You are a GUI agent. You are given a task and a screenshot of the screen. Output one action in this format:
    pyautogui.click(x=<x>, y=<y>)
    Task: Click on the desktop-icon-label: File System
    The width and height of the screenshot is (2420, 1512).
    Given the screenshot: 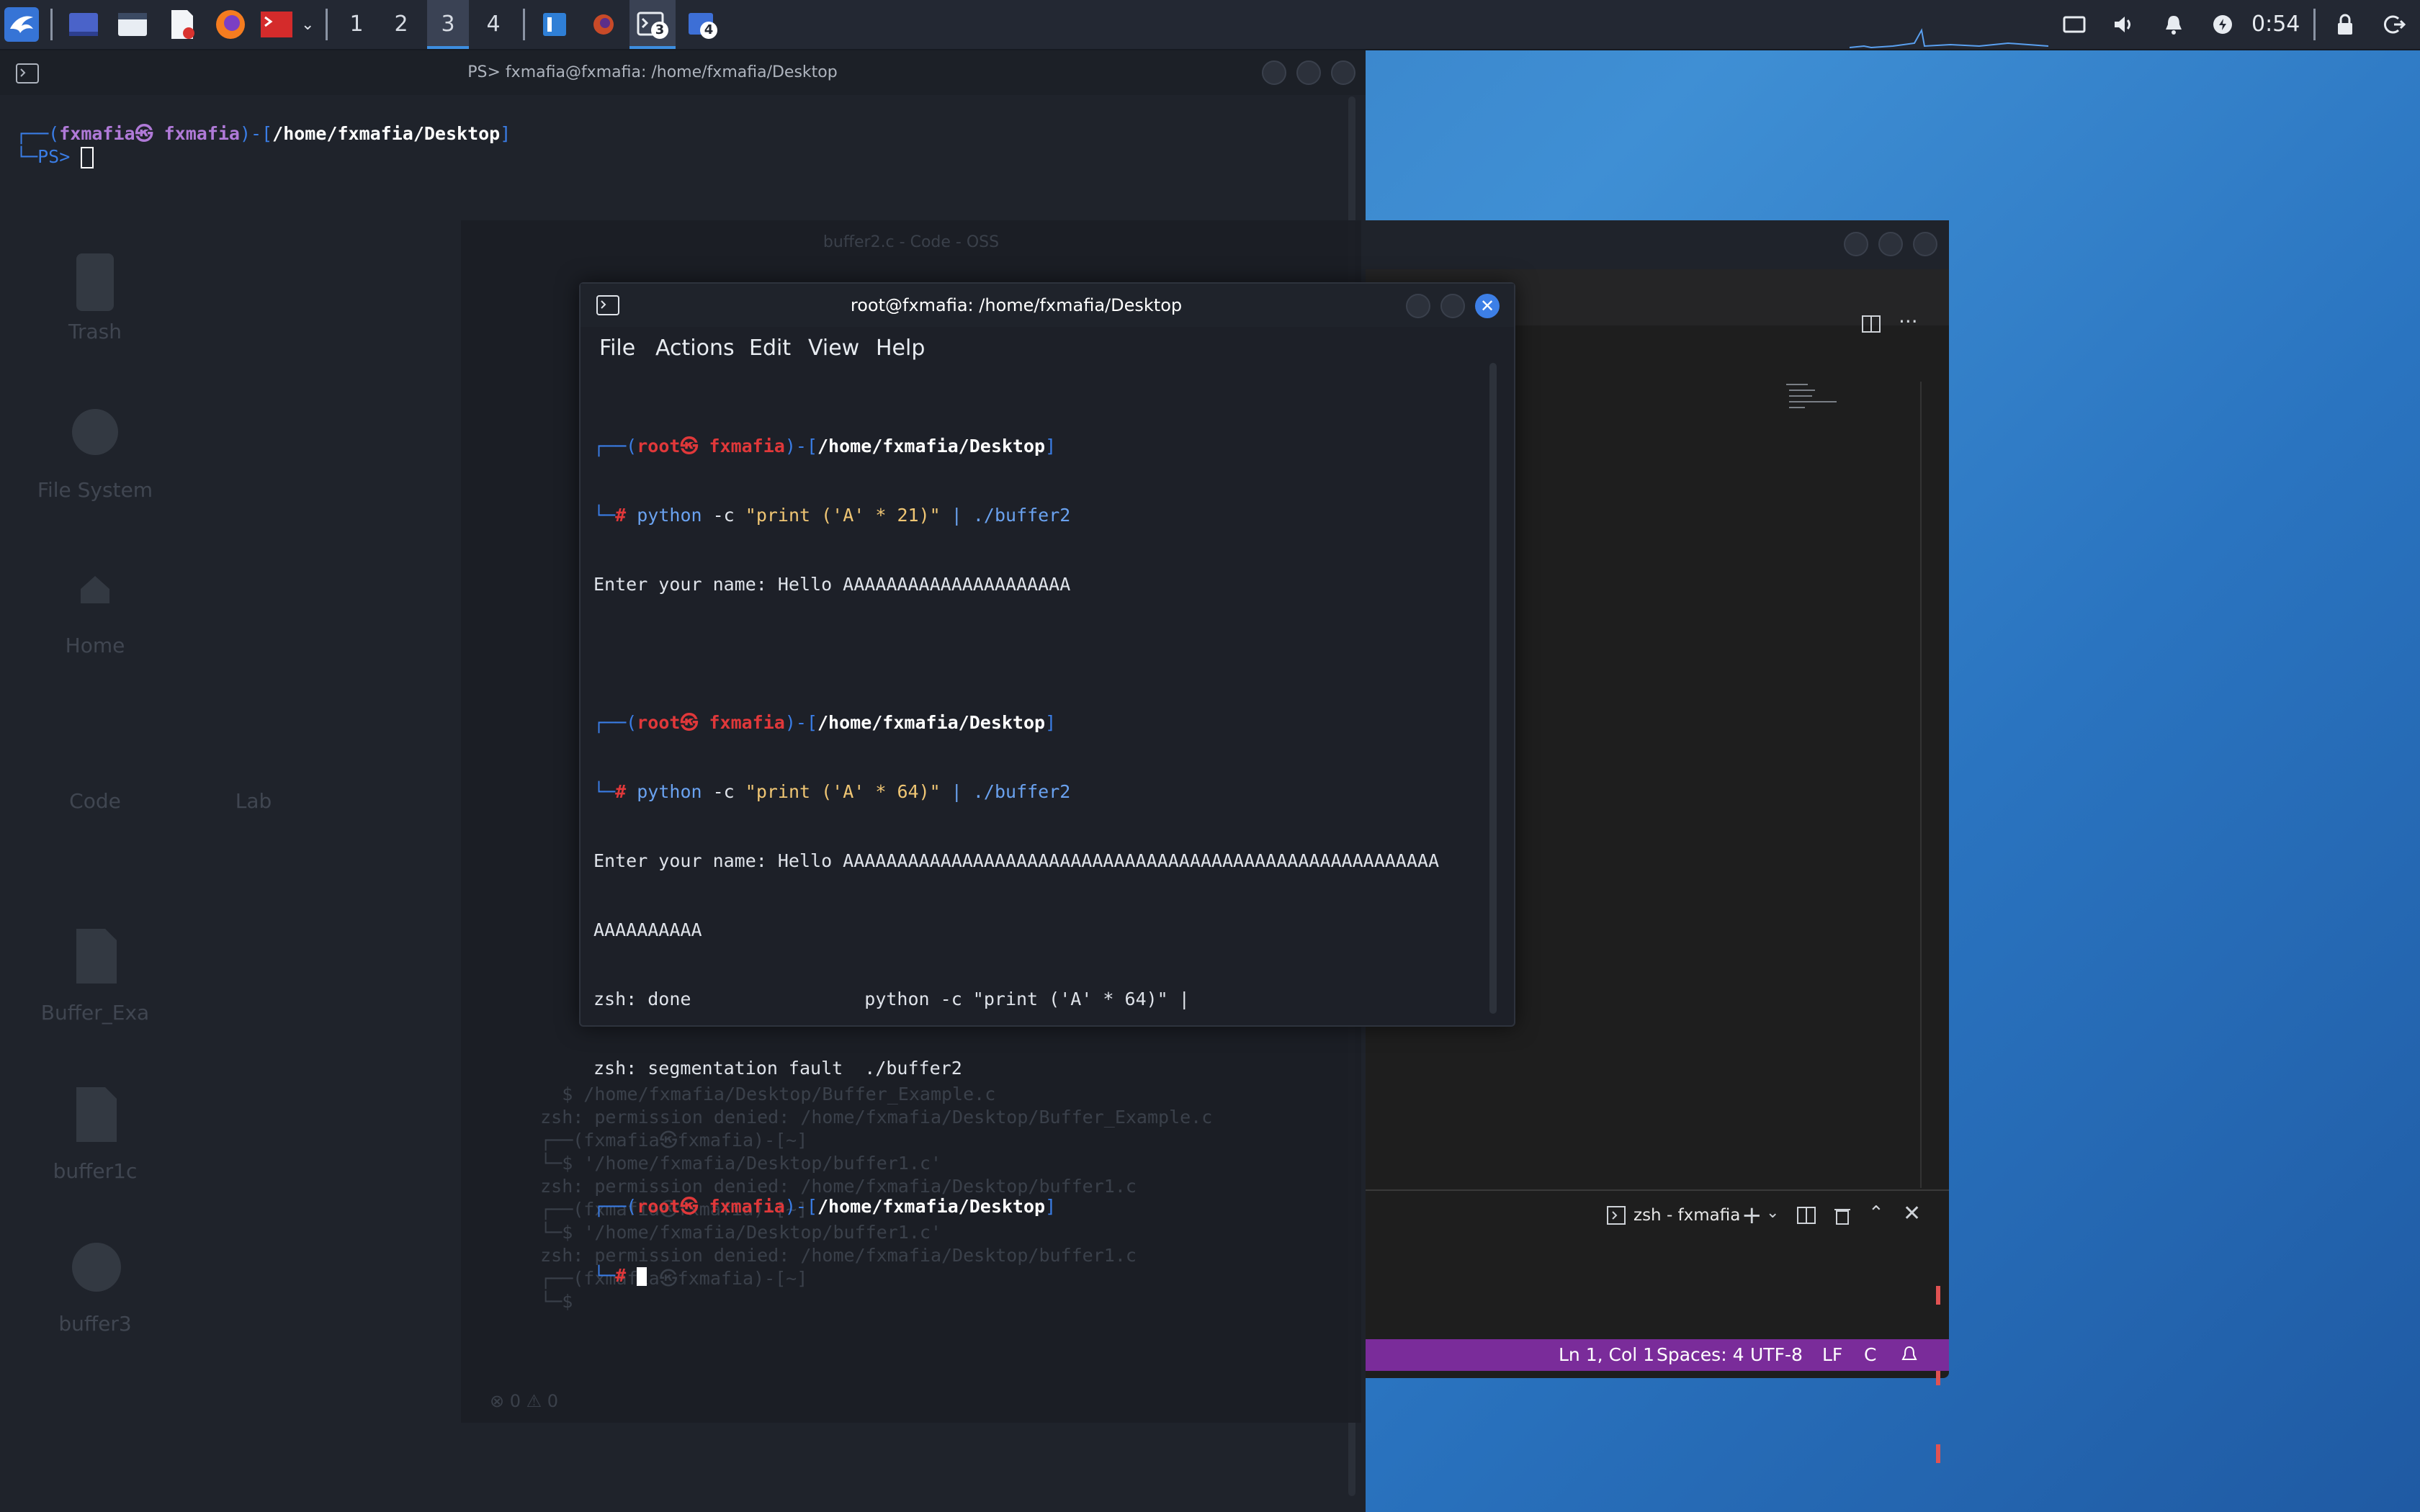 What is the action you would take?
    pyautogui.click(x=95, y=490)
    